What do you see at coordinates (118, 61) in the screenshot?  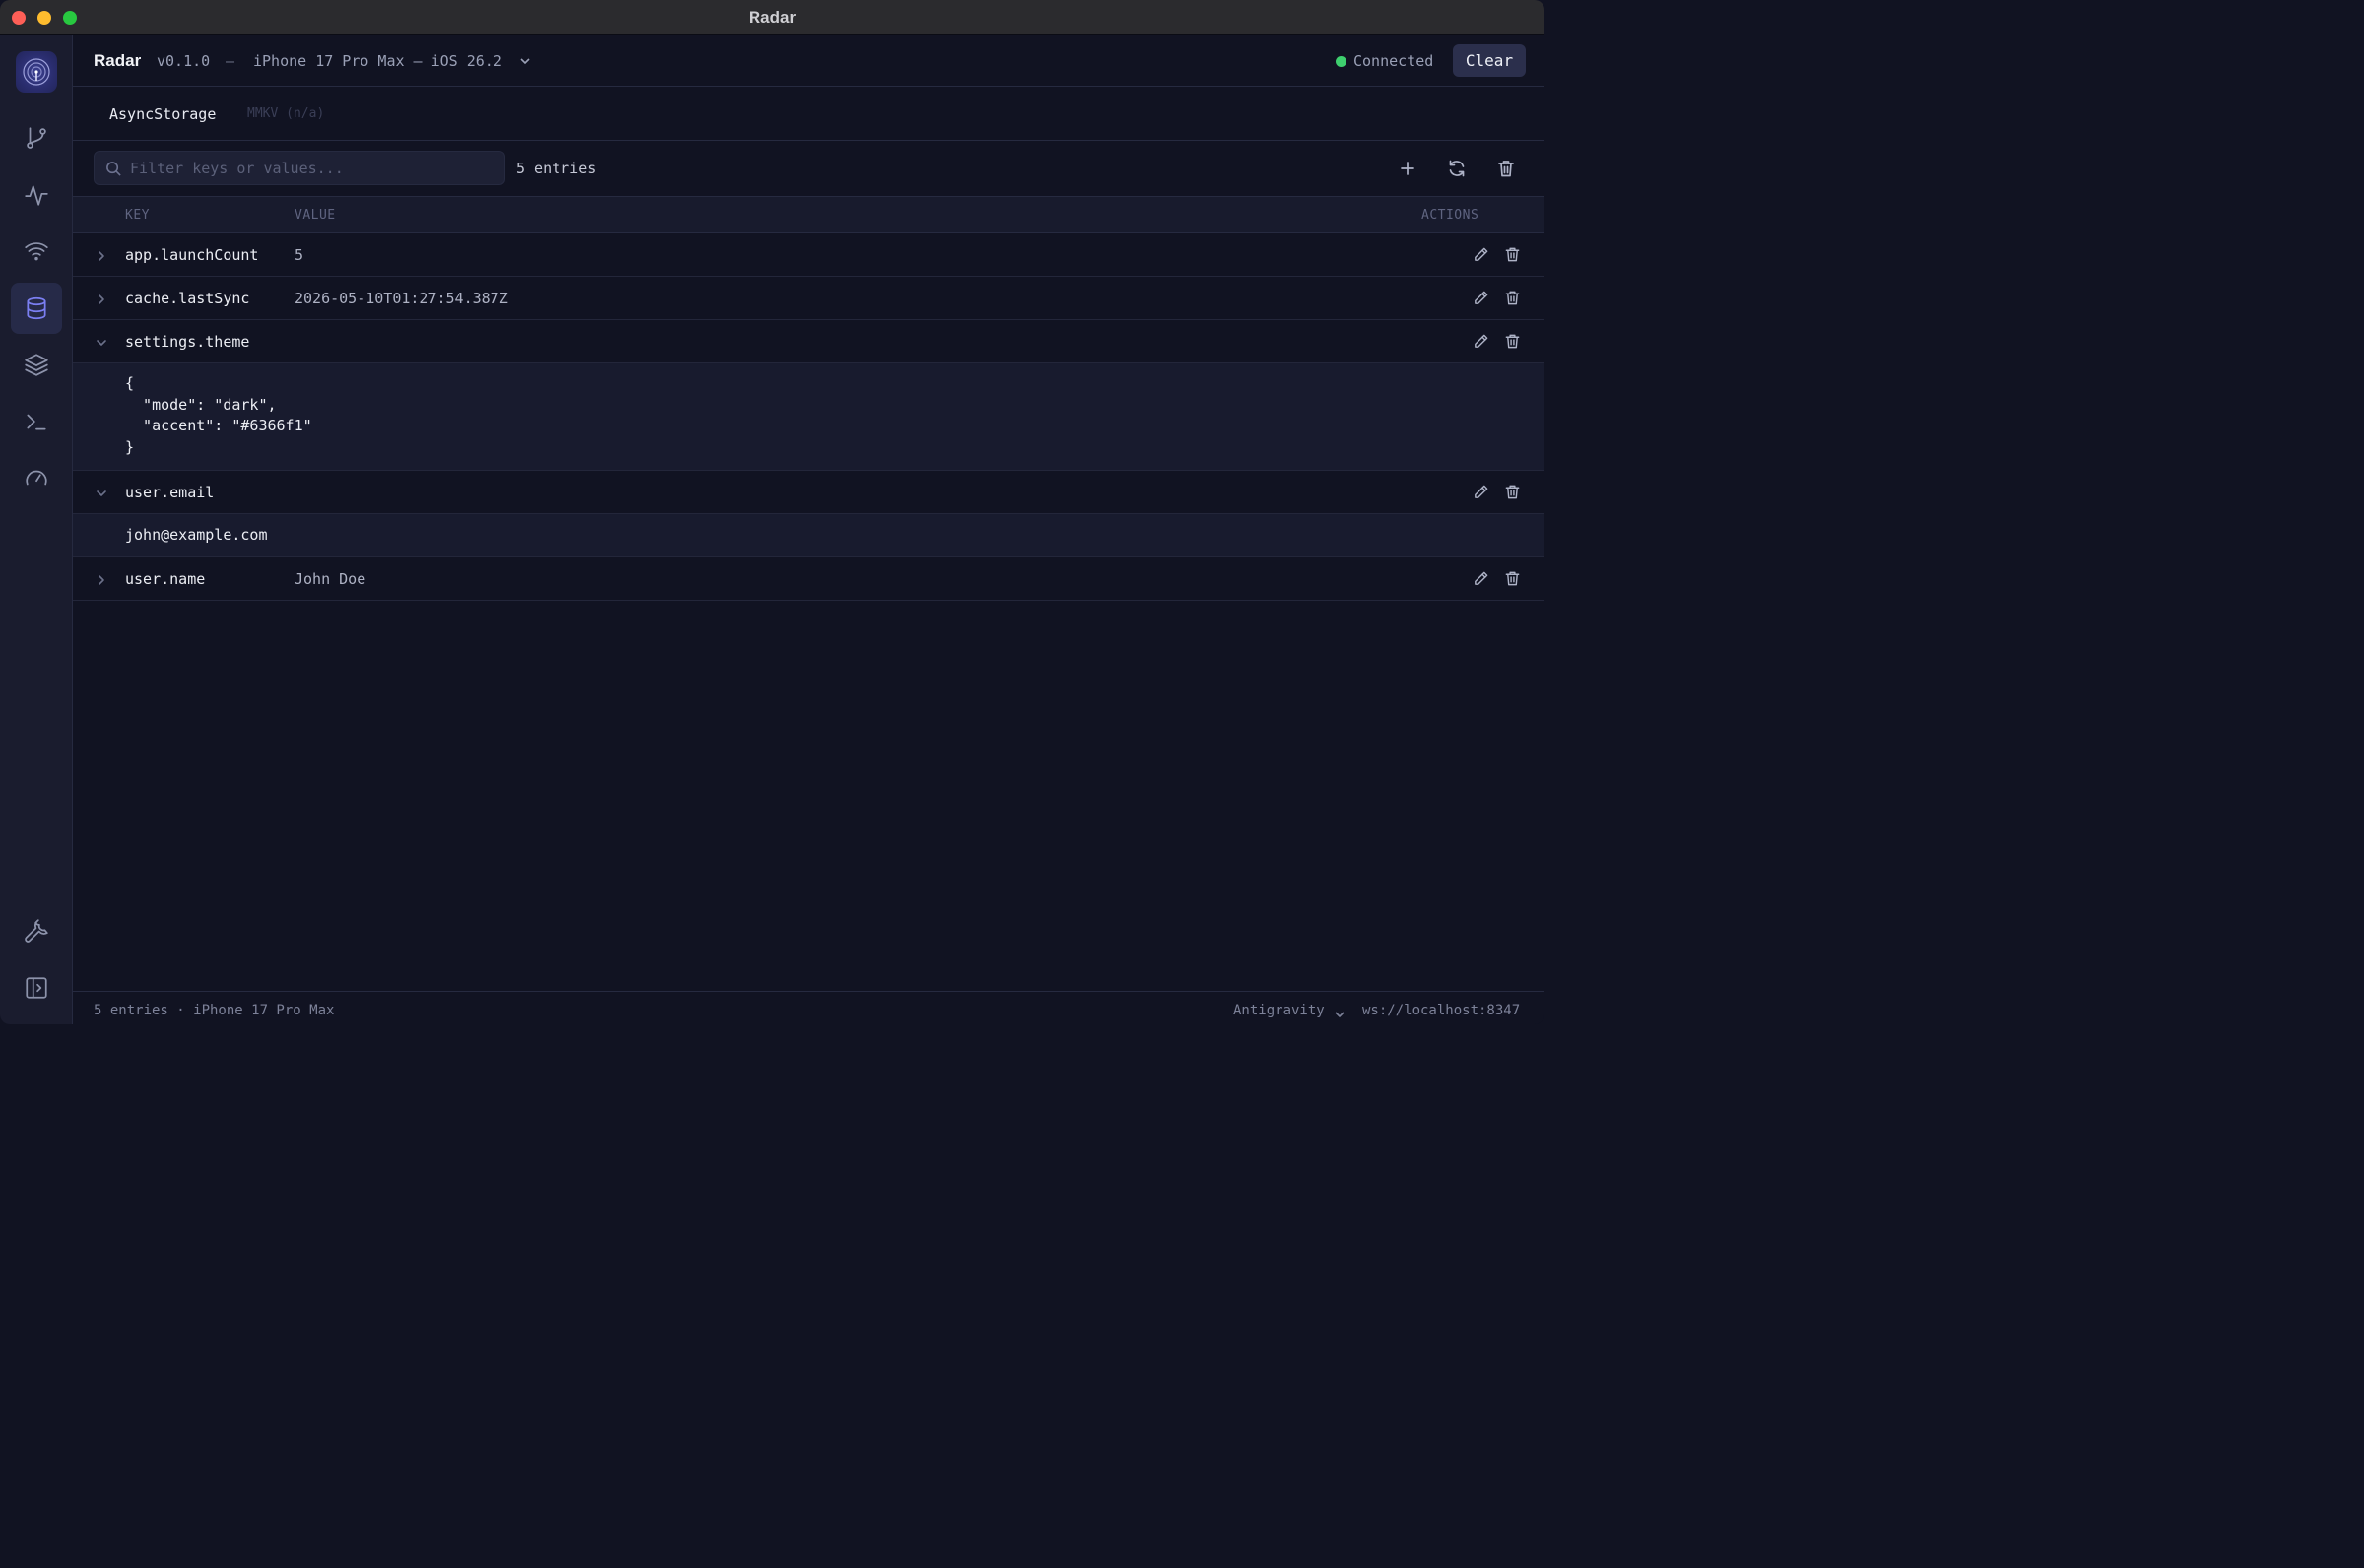 I see `app-name: Radar` at bounding box center [118, 61].